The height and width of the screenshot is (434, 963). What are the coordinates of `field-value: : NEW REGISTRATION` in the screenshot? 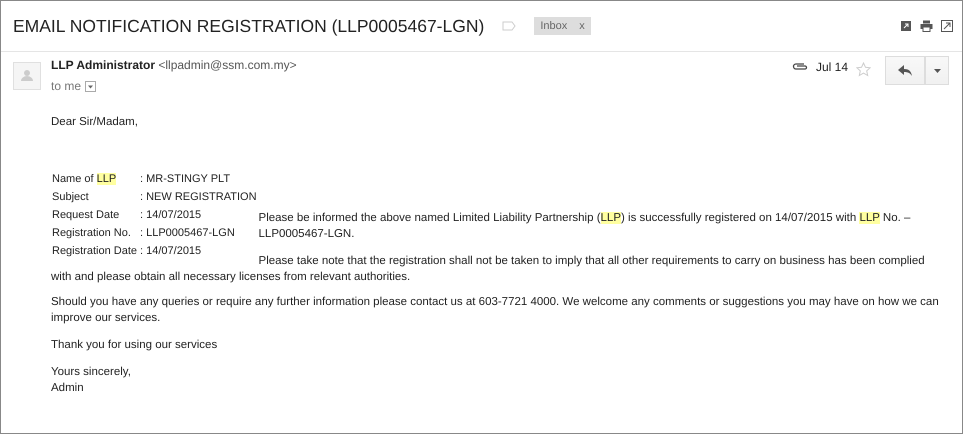 It's located at (198, 197).